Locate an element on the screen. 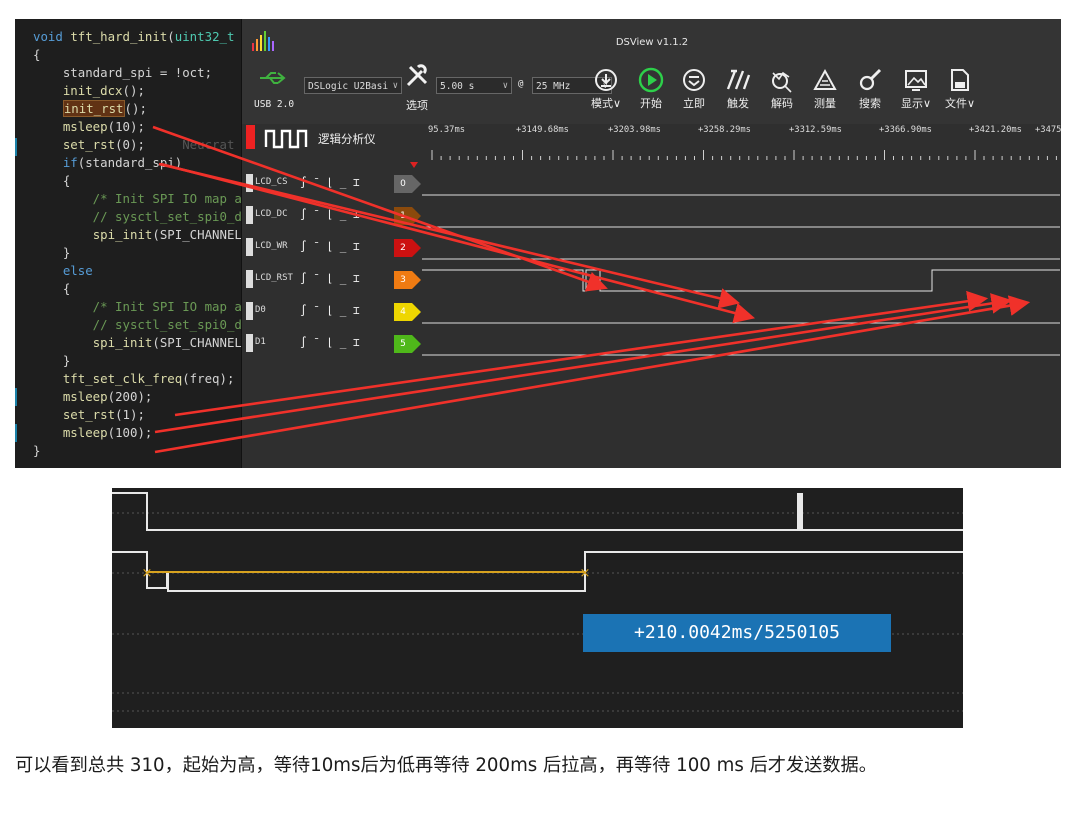 Image resolution: width=1081 pixels, height=818 pixels. cursor-left-icon: × is located at coordinates (147, 573).